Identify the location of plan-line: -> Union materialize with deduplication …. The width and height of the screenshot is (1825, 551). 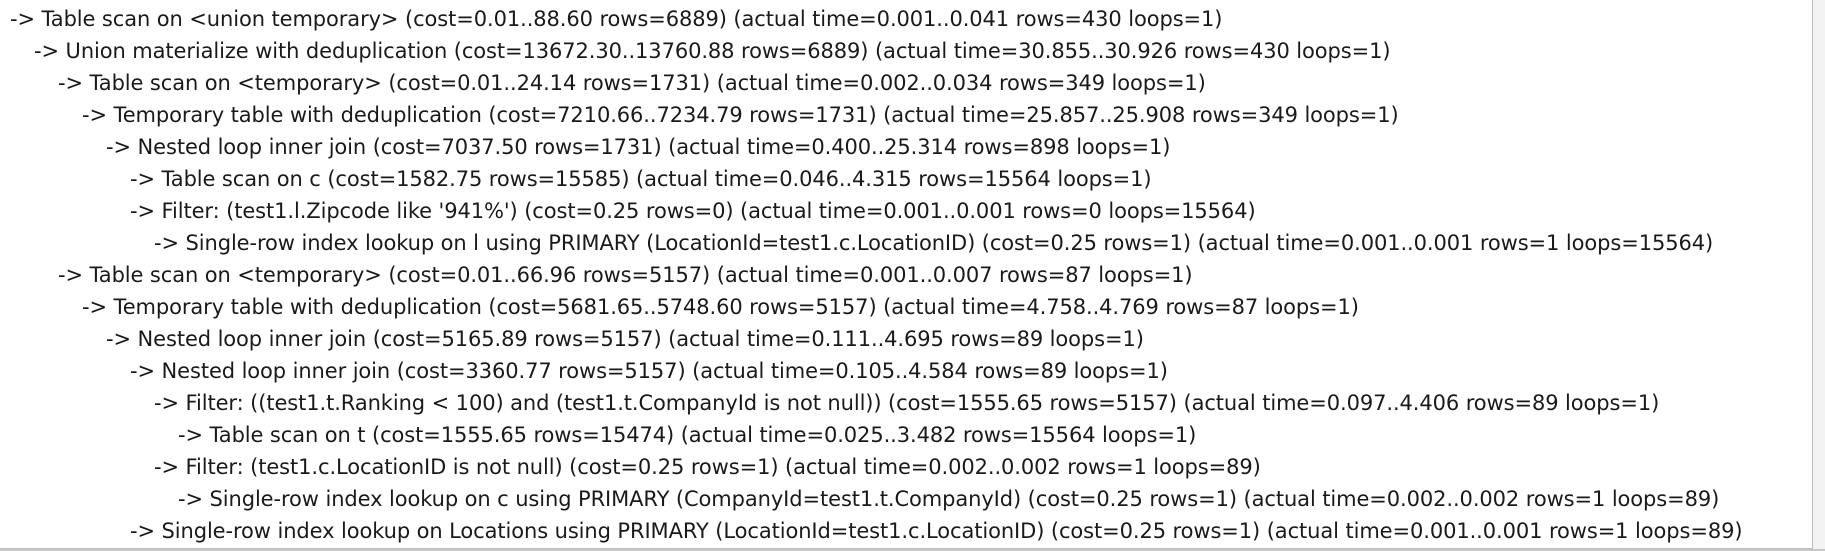
(712, 51).